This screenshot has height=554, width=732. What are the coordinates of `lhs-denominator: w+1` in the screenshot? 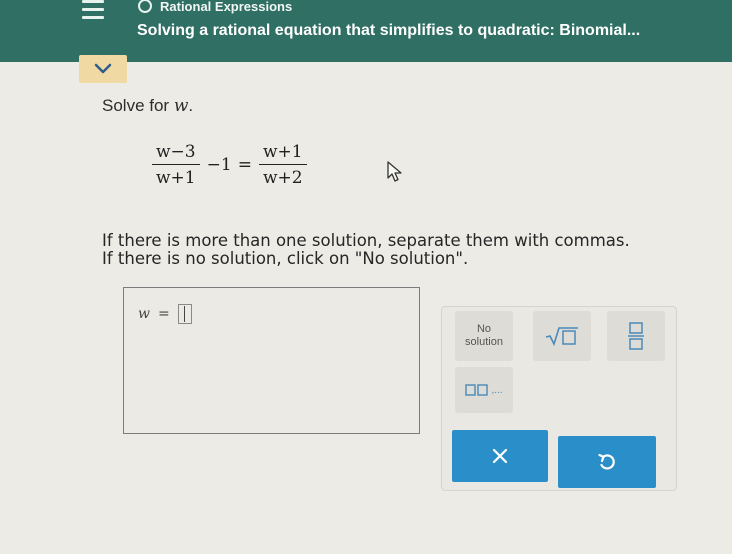 It's located at (176, 176).